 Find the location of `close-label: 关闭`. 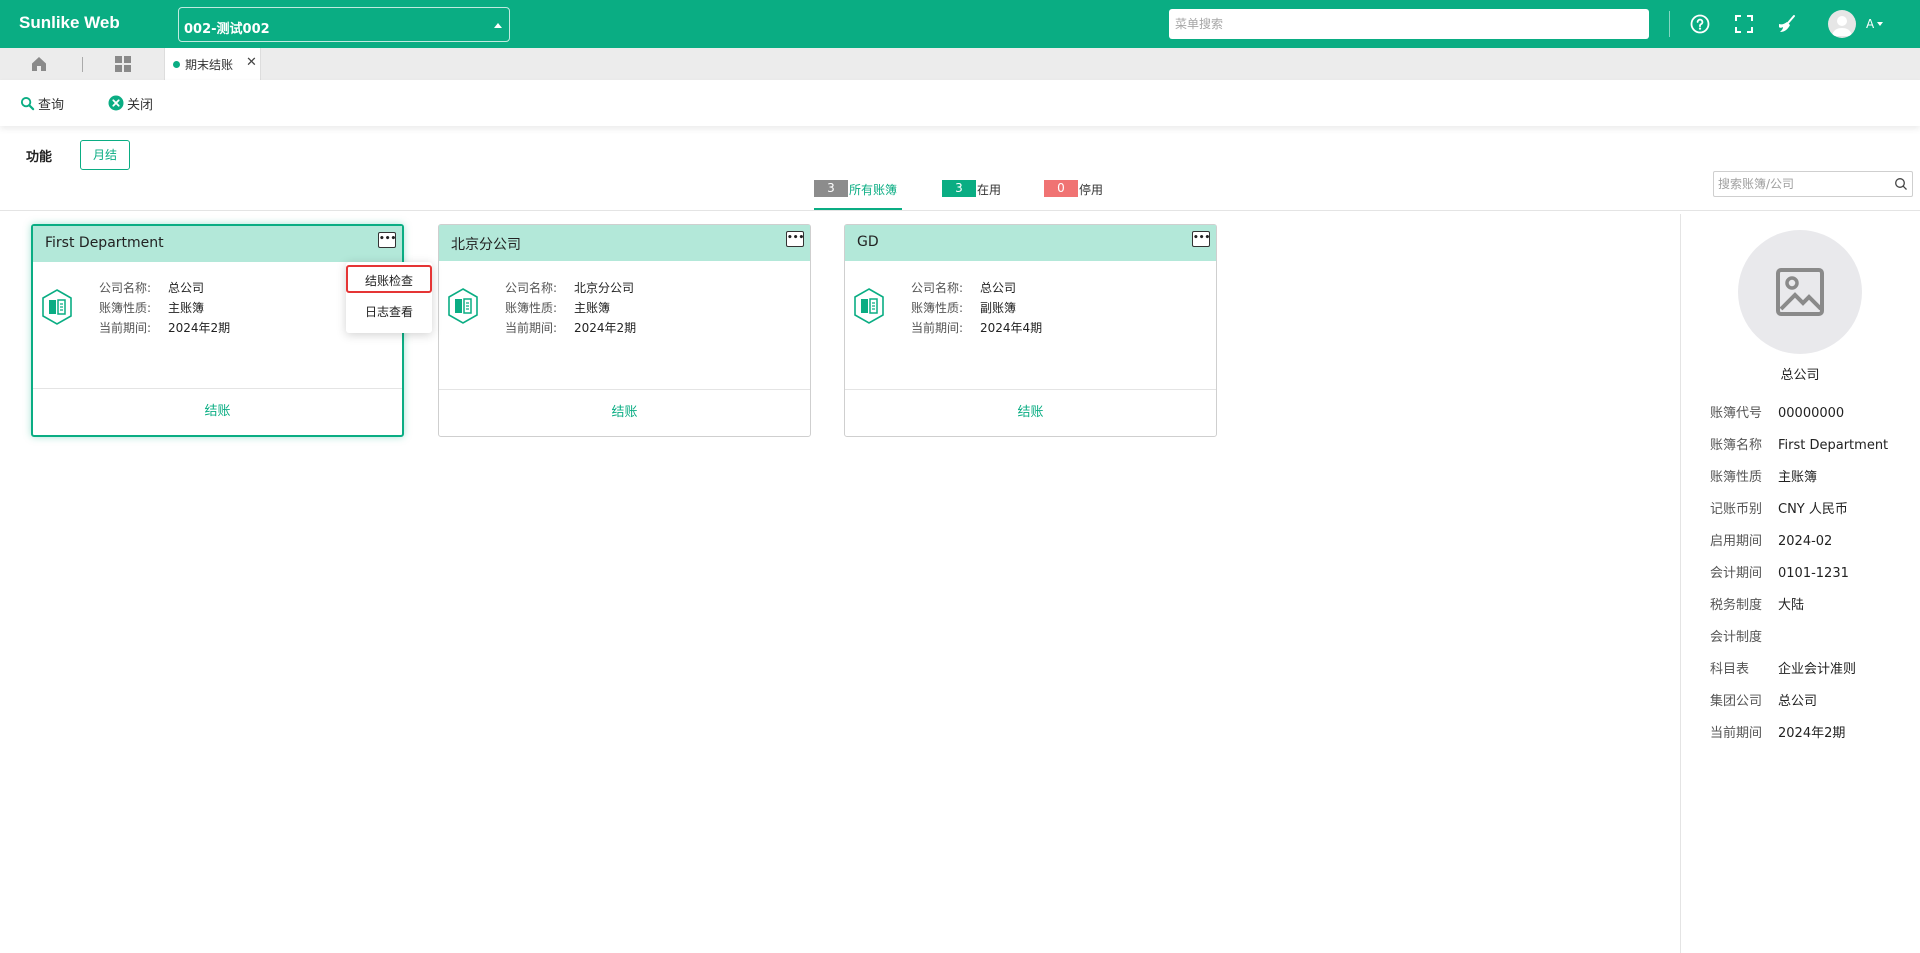

close-label: 关闭 is located at coordinates (140, 105).